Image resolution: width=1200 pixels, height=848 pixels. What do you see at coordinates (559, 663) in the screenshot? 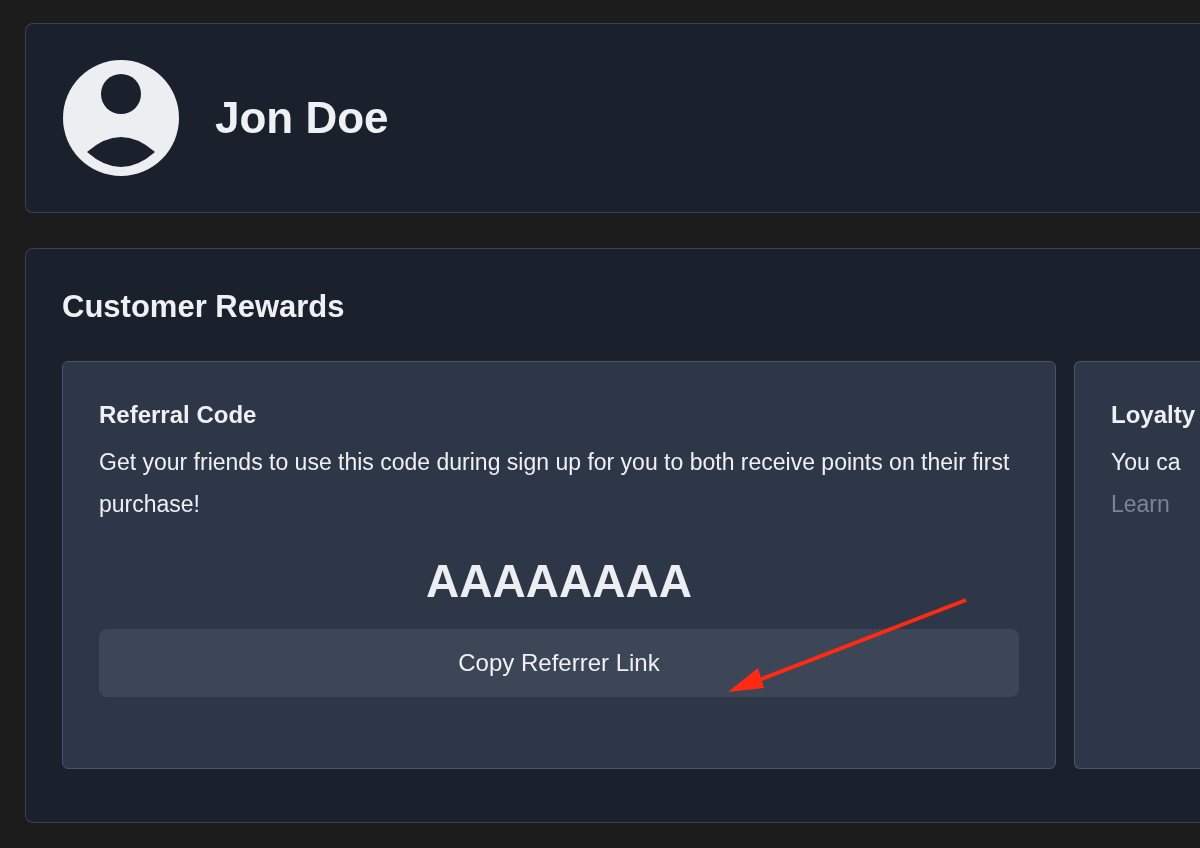
I see `copy-link-button: Copy Referrer Link` at bounding box center [559, 663].